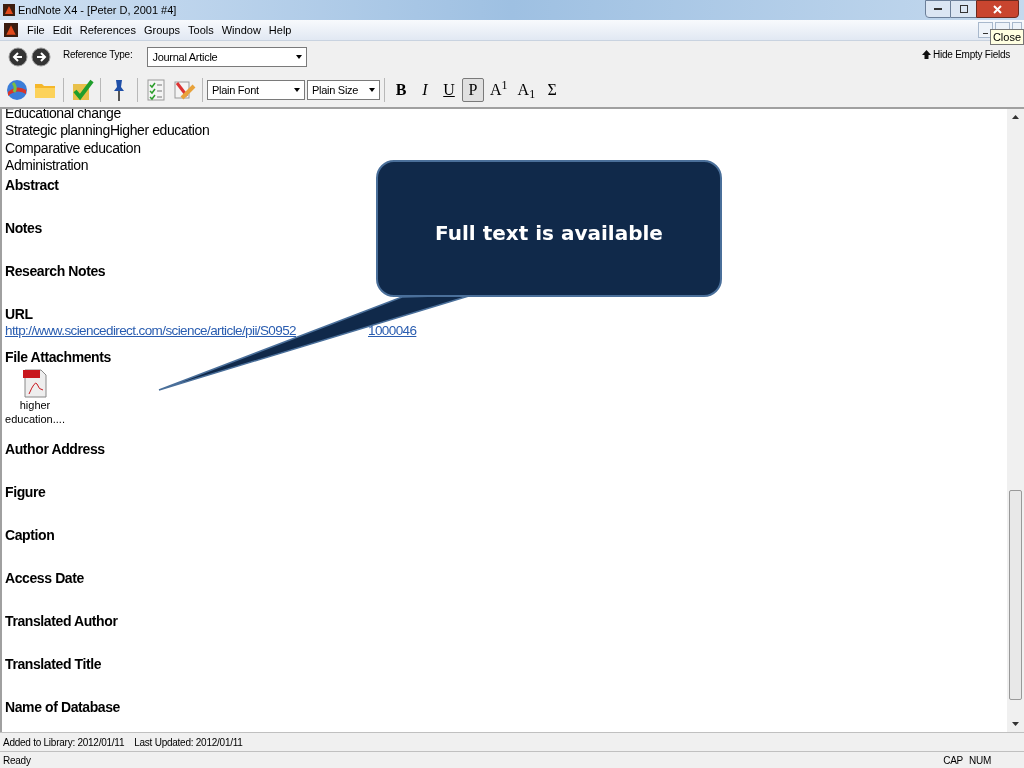  What do you see at coordinates (58, 357) in the screenshot?
I see `field-label: File Attachments` at bounding box center [58, 357].